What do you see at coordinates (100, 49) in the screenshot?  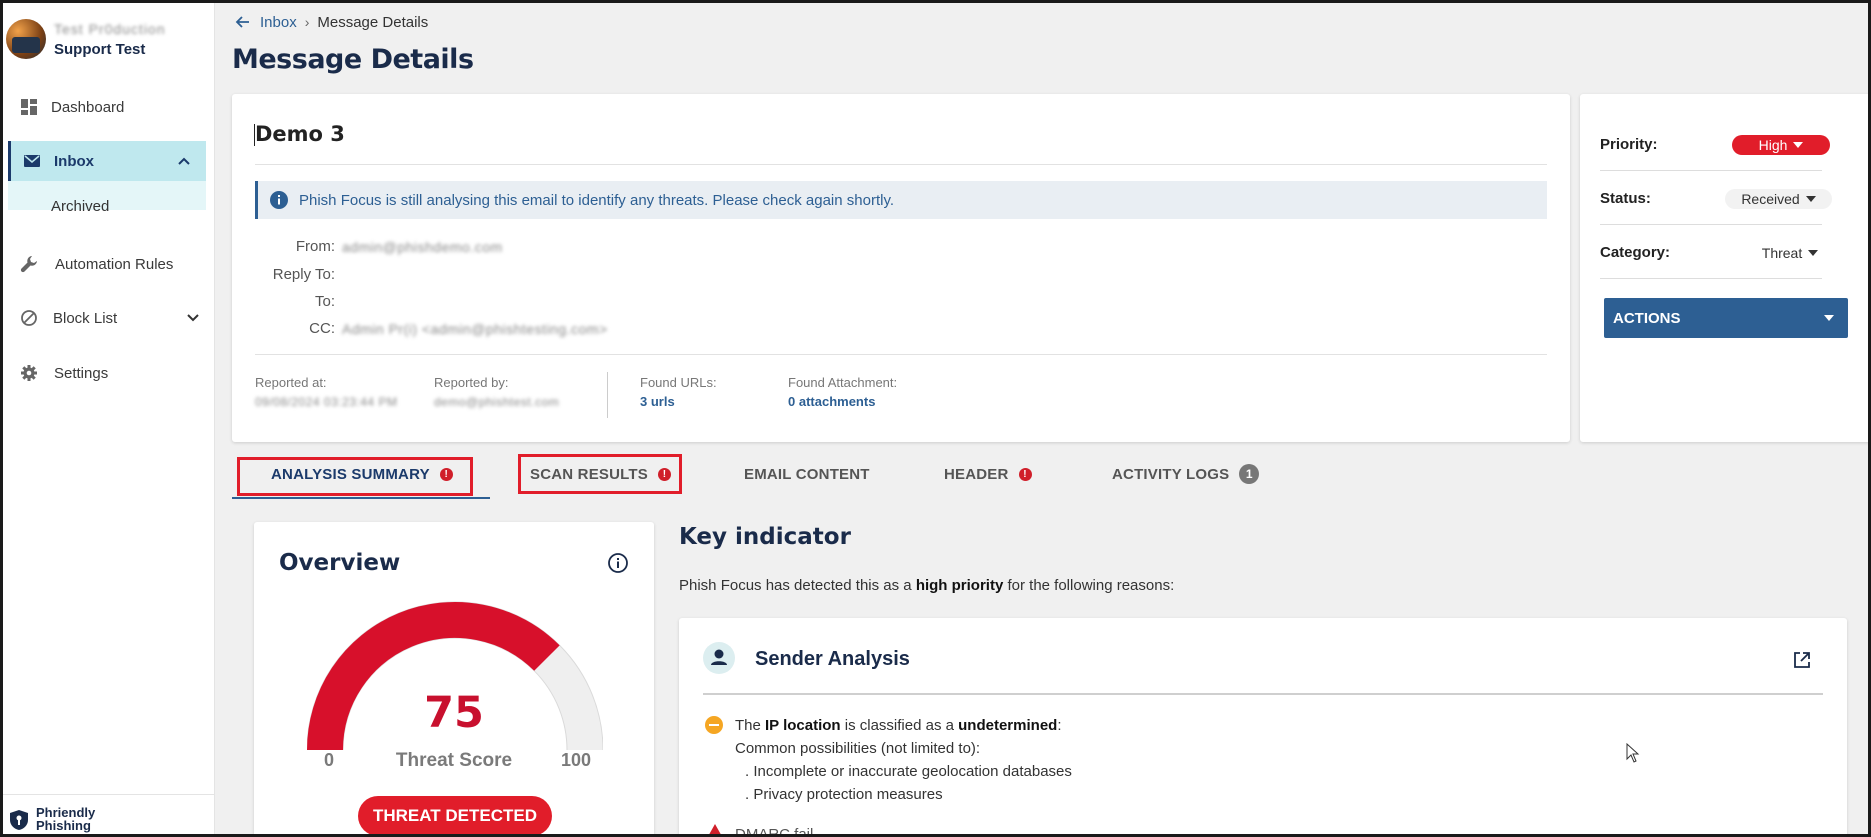 I see `organization-name: Support Test` at bounding box center [100, 49].